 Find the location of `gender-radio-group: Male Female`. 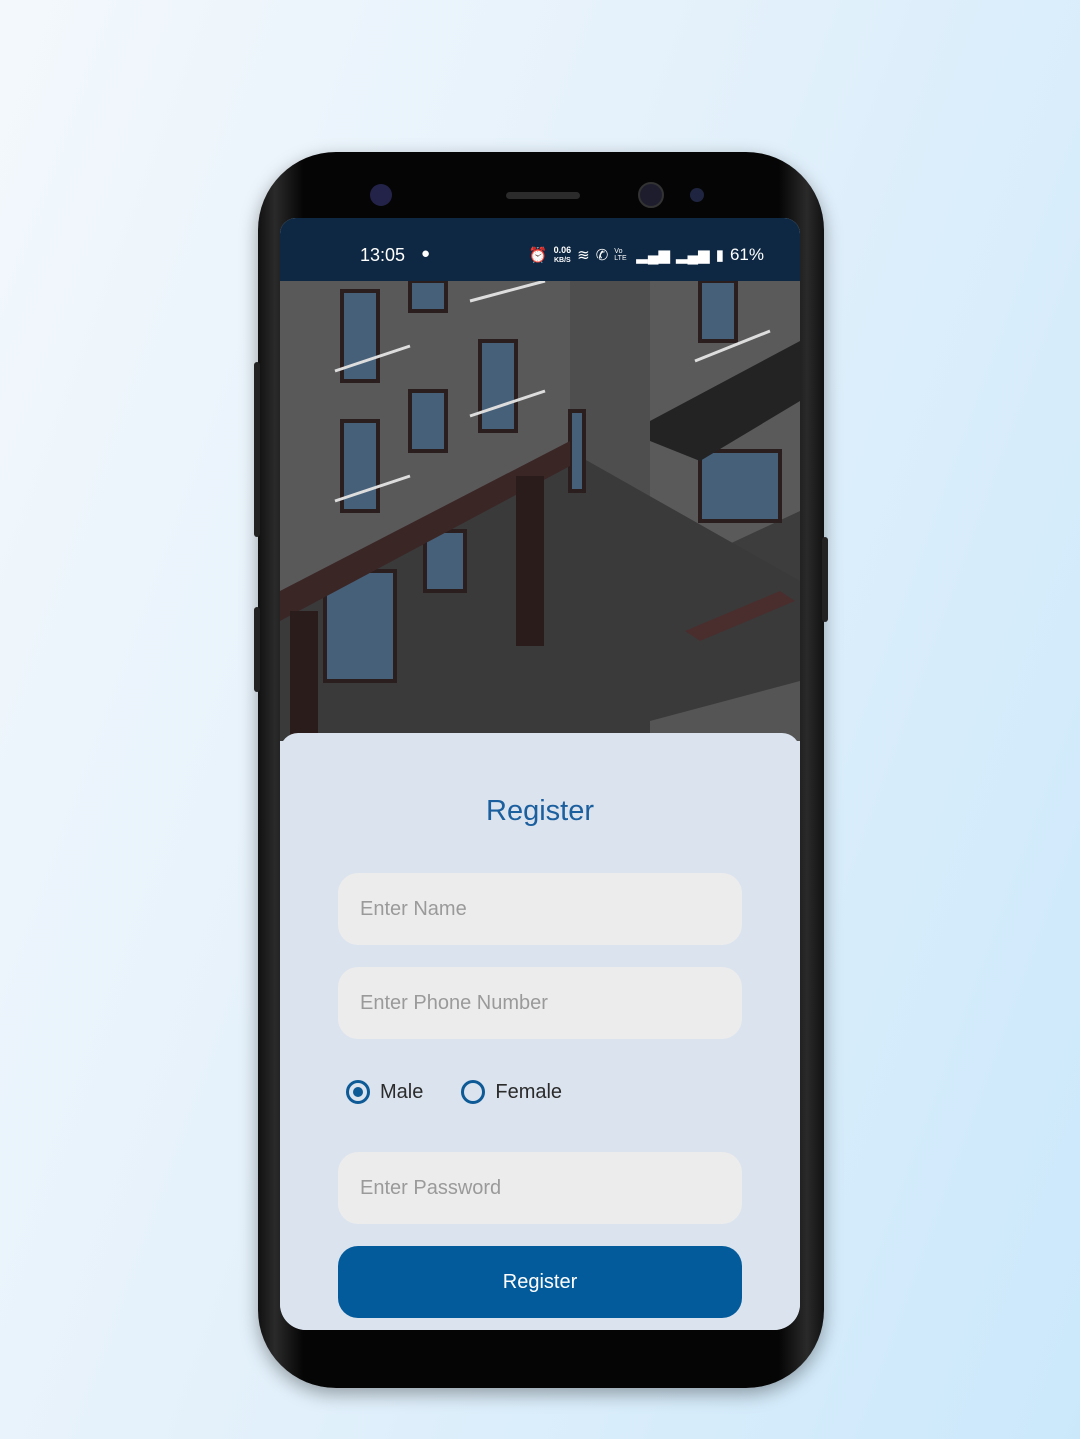

gender-radio-group: Male Female is located at coordinates (454, 1092).